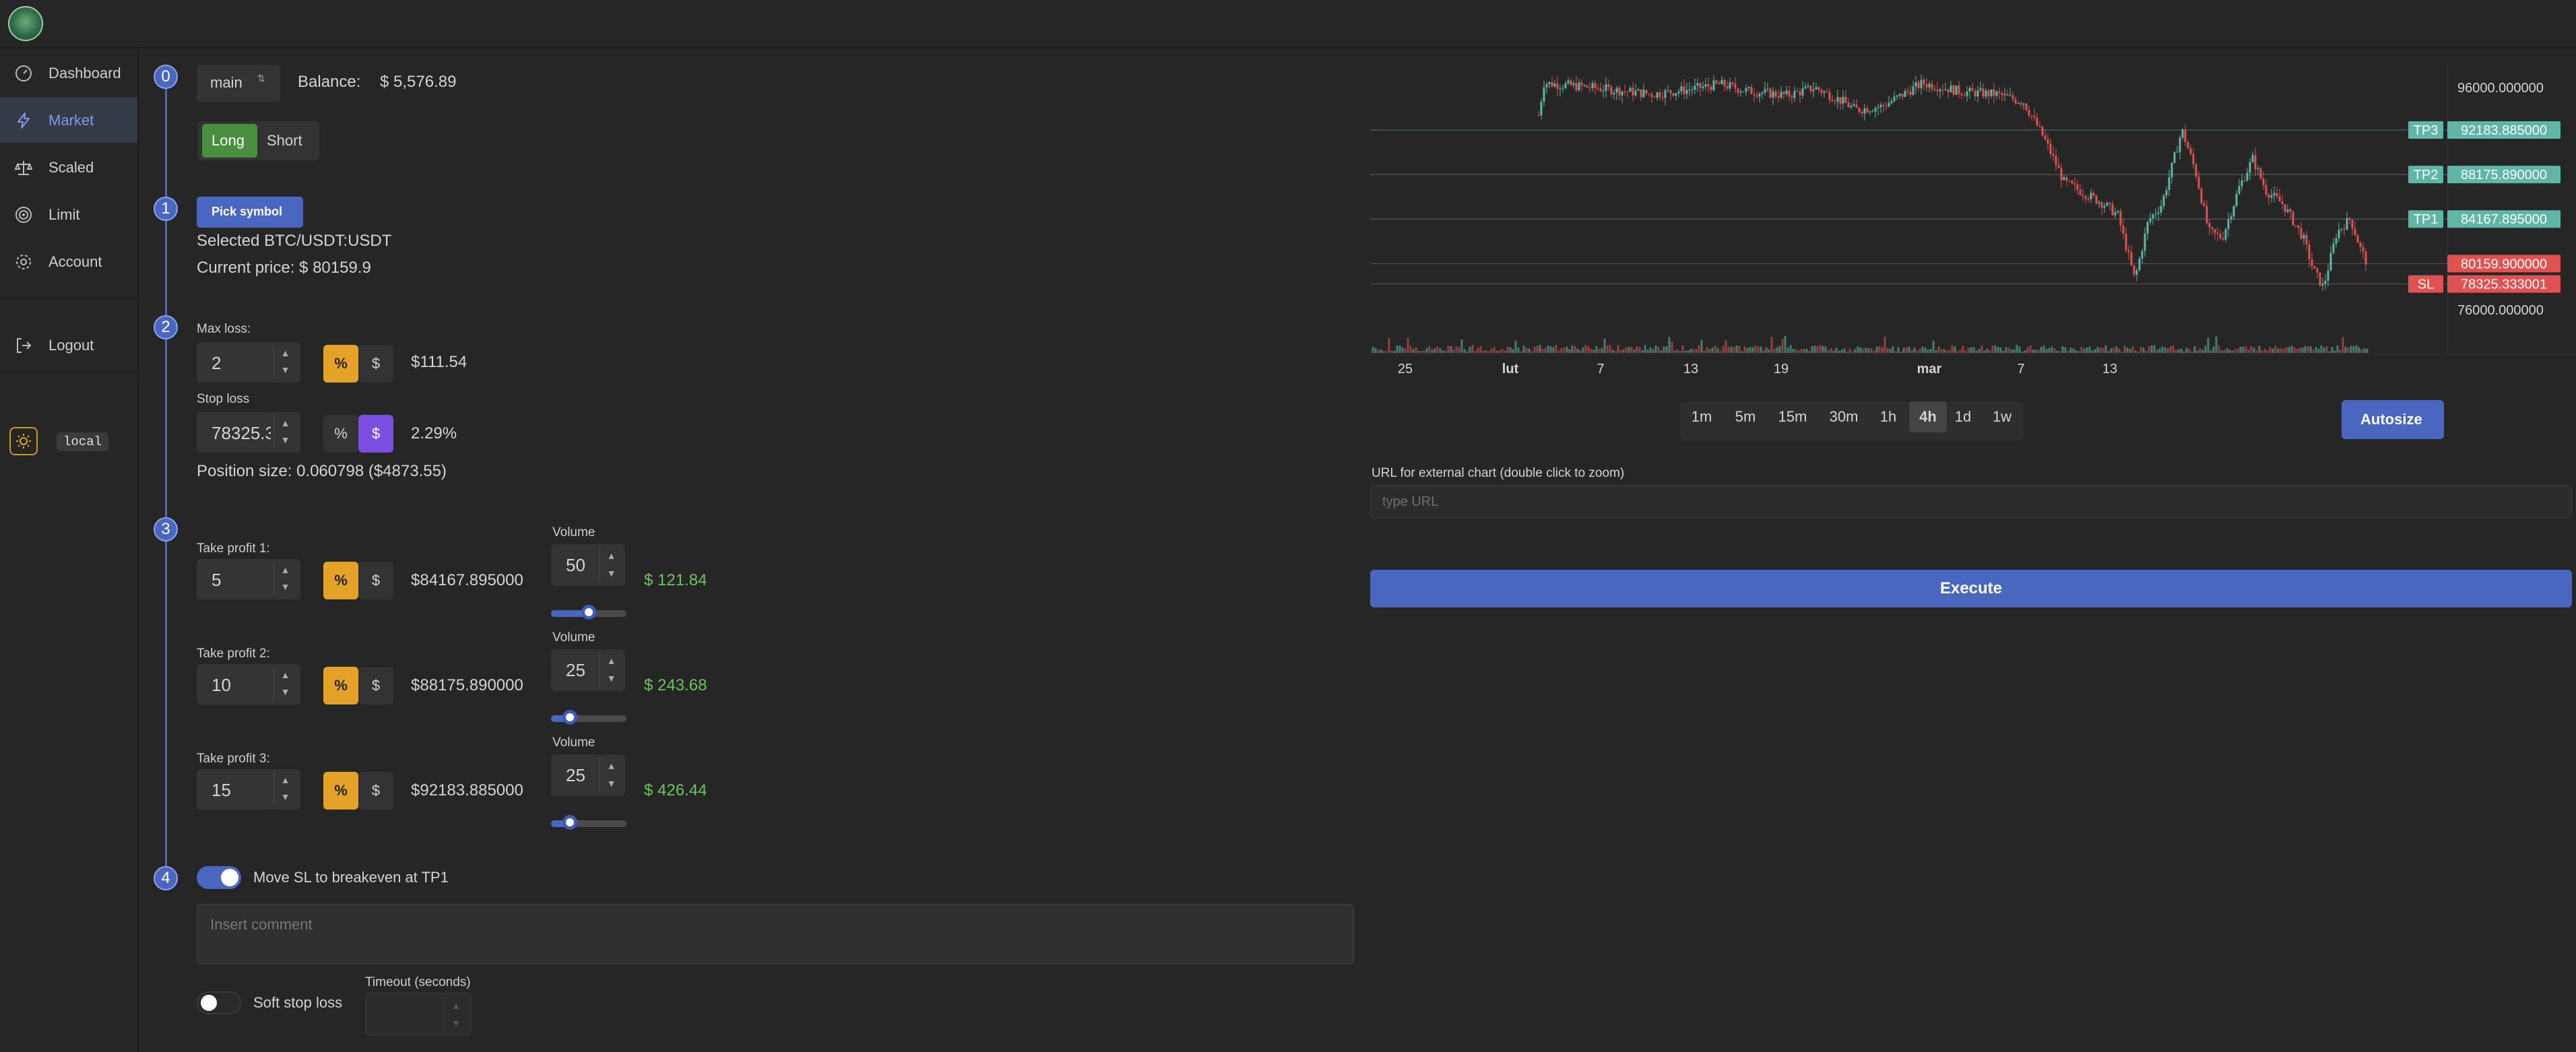  Describe the element at coordinates (69, 120) in the screenshot. I see `sidebar-item-market: Market` at that location.